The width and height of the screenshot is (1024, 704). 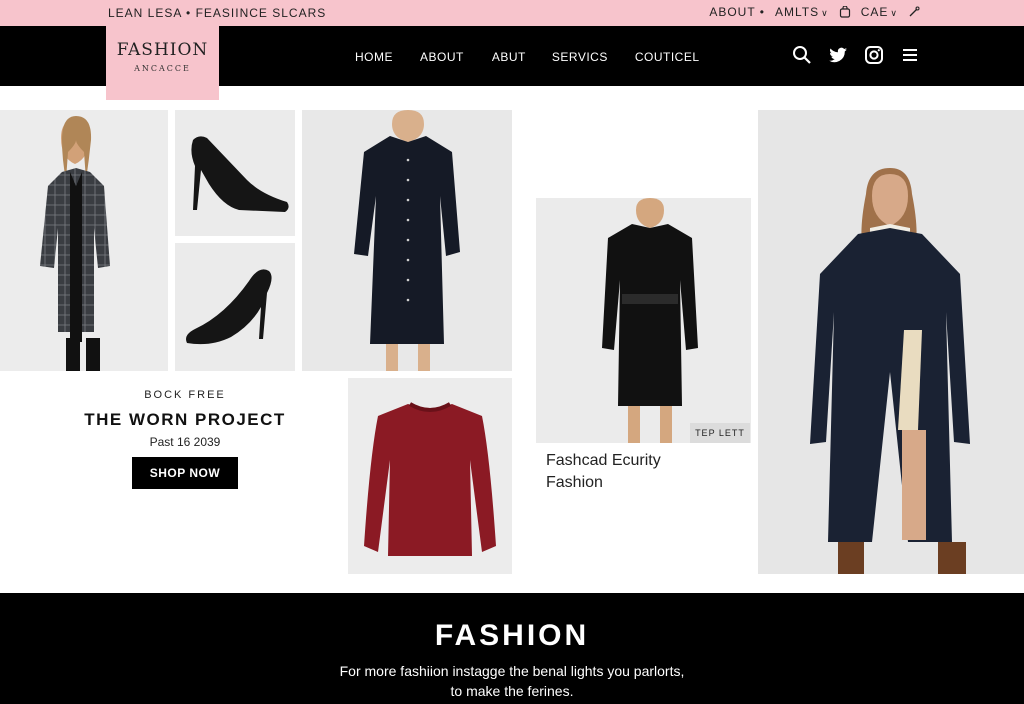 What do you see at coordinates (643, 320) in the screenshot?
I see `product-image-black-belted-dress` at bounding box center [643, 320].